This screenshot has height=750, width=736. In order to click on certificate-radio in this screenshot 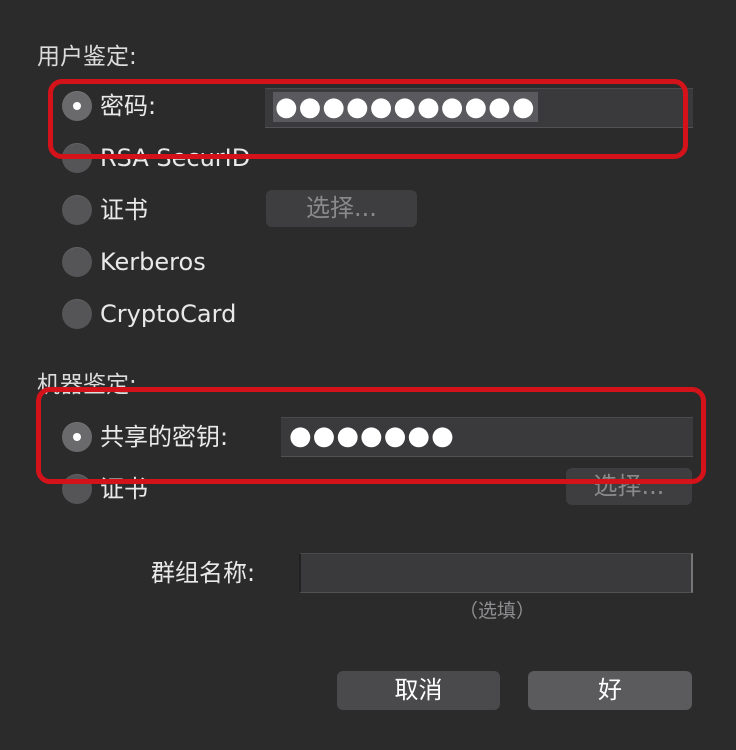, I will do `click(77, 210)`.